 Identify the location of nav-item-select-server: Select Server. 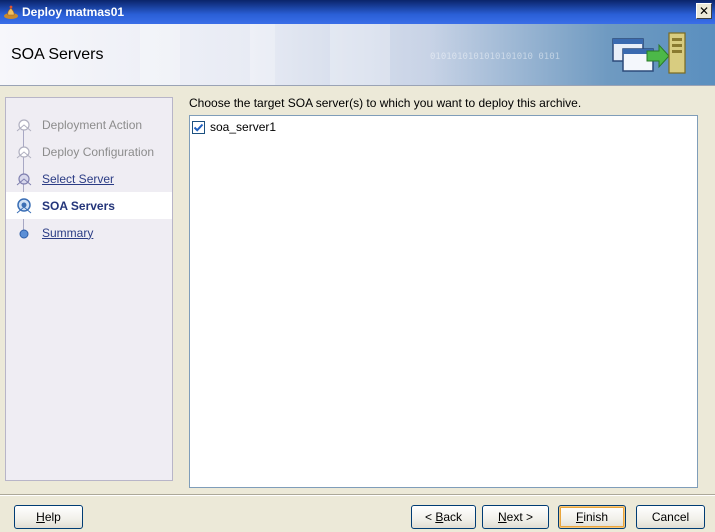
(89, 178).